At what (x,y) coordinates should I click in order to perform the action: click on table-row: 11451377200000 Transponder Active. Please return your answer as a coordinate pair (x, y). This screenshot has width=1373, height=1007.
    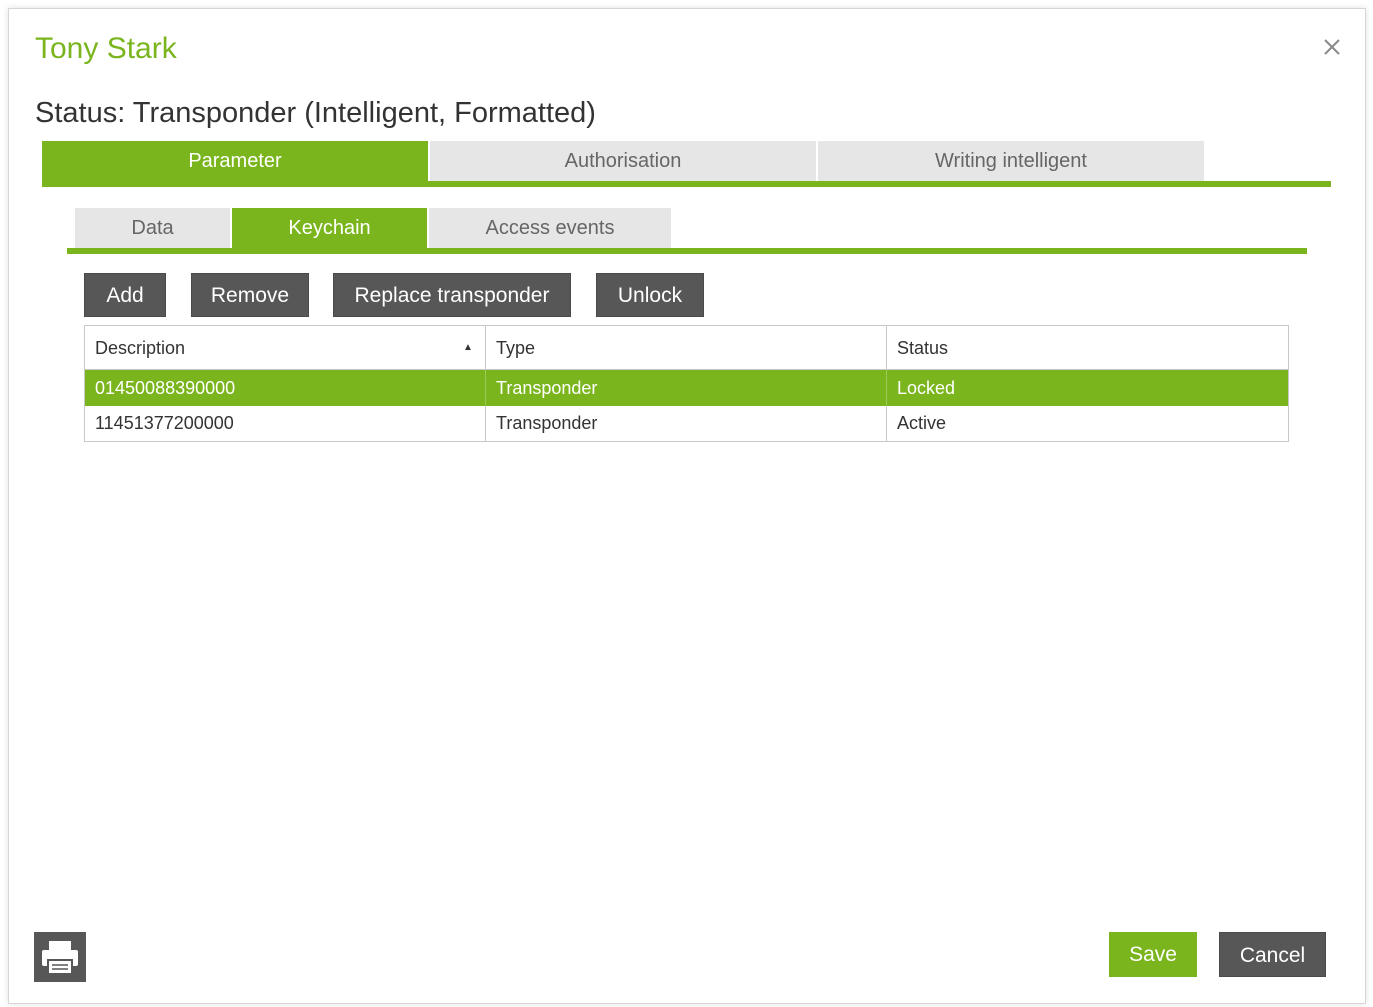
    Looking at the image, I should click on (686, 423).